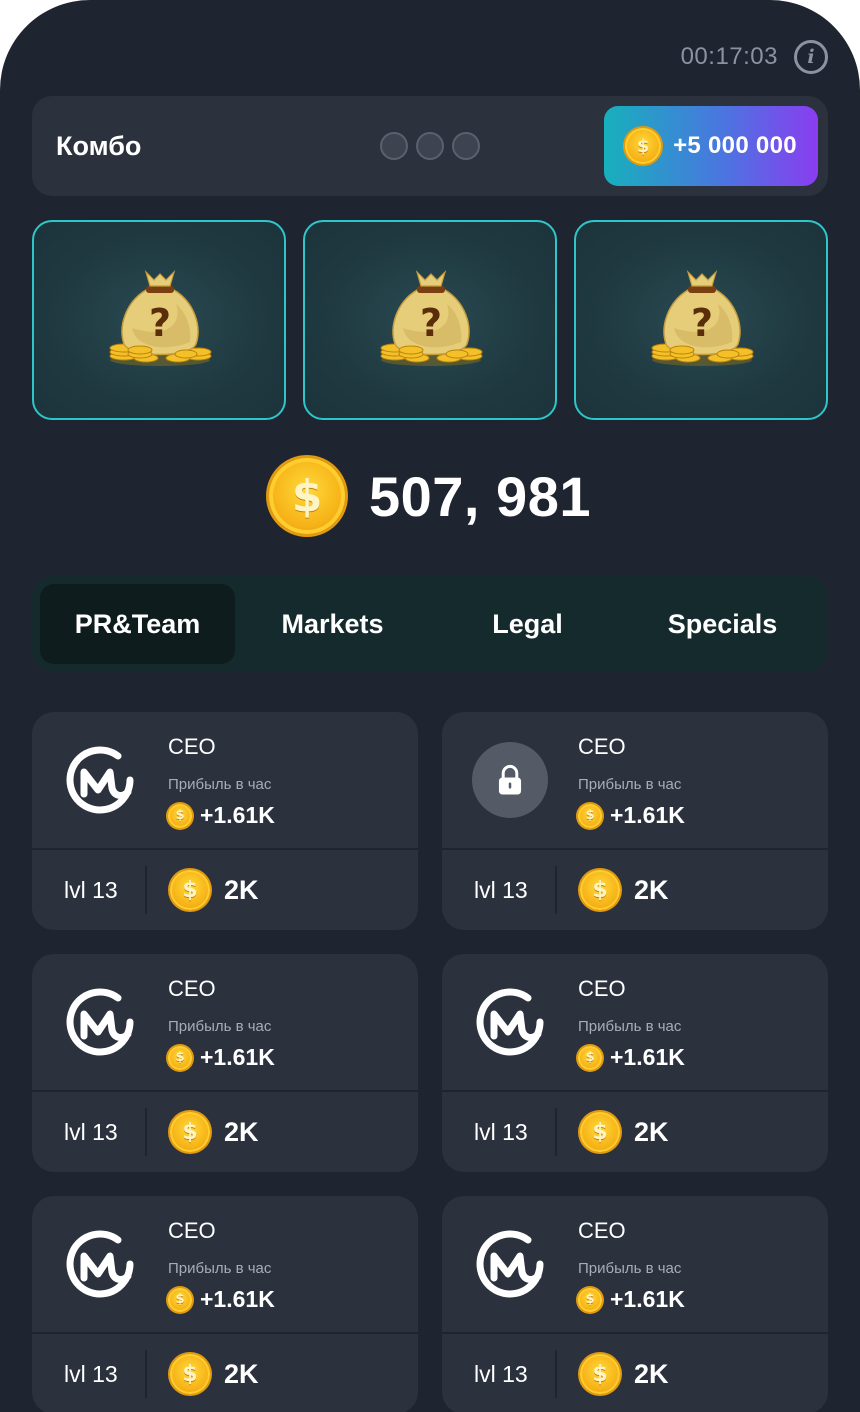  Describe the element at coordinates (99, 146) in the screenshot. I see `combo-title: Комбо` at that location.